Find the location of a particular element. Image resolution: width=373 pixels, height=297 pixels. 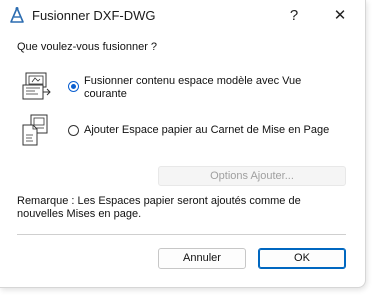

title-bar: Fusionner DXF-DWG ? ✕ is located at coordinates (182, 16).